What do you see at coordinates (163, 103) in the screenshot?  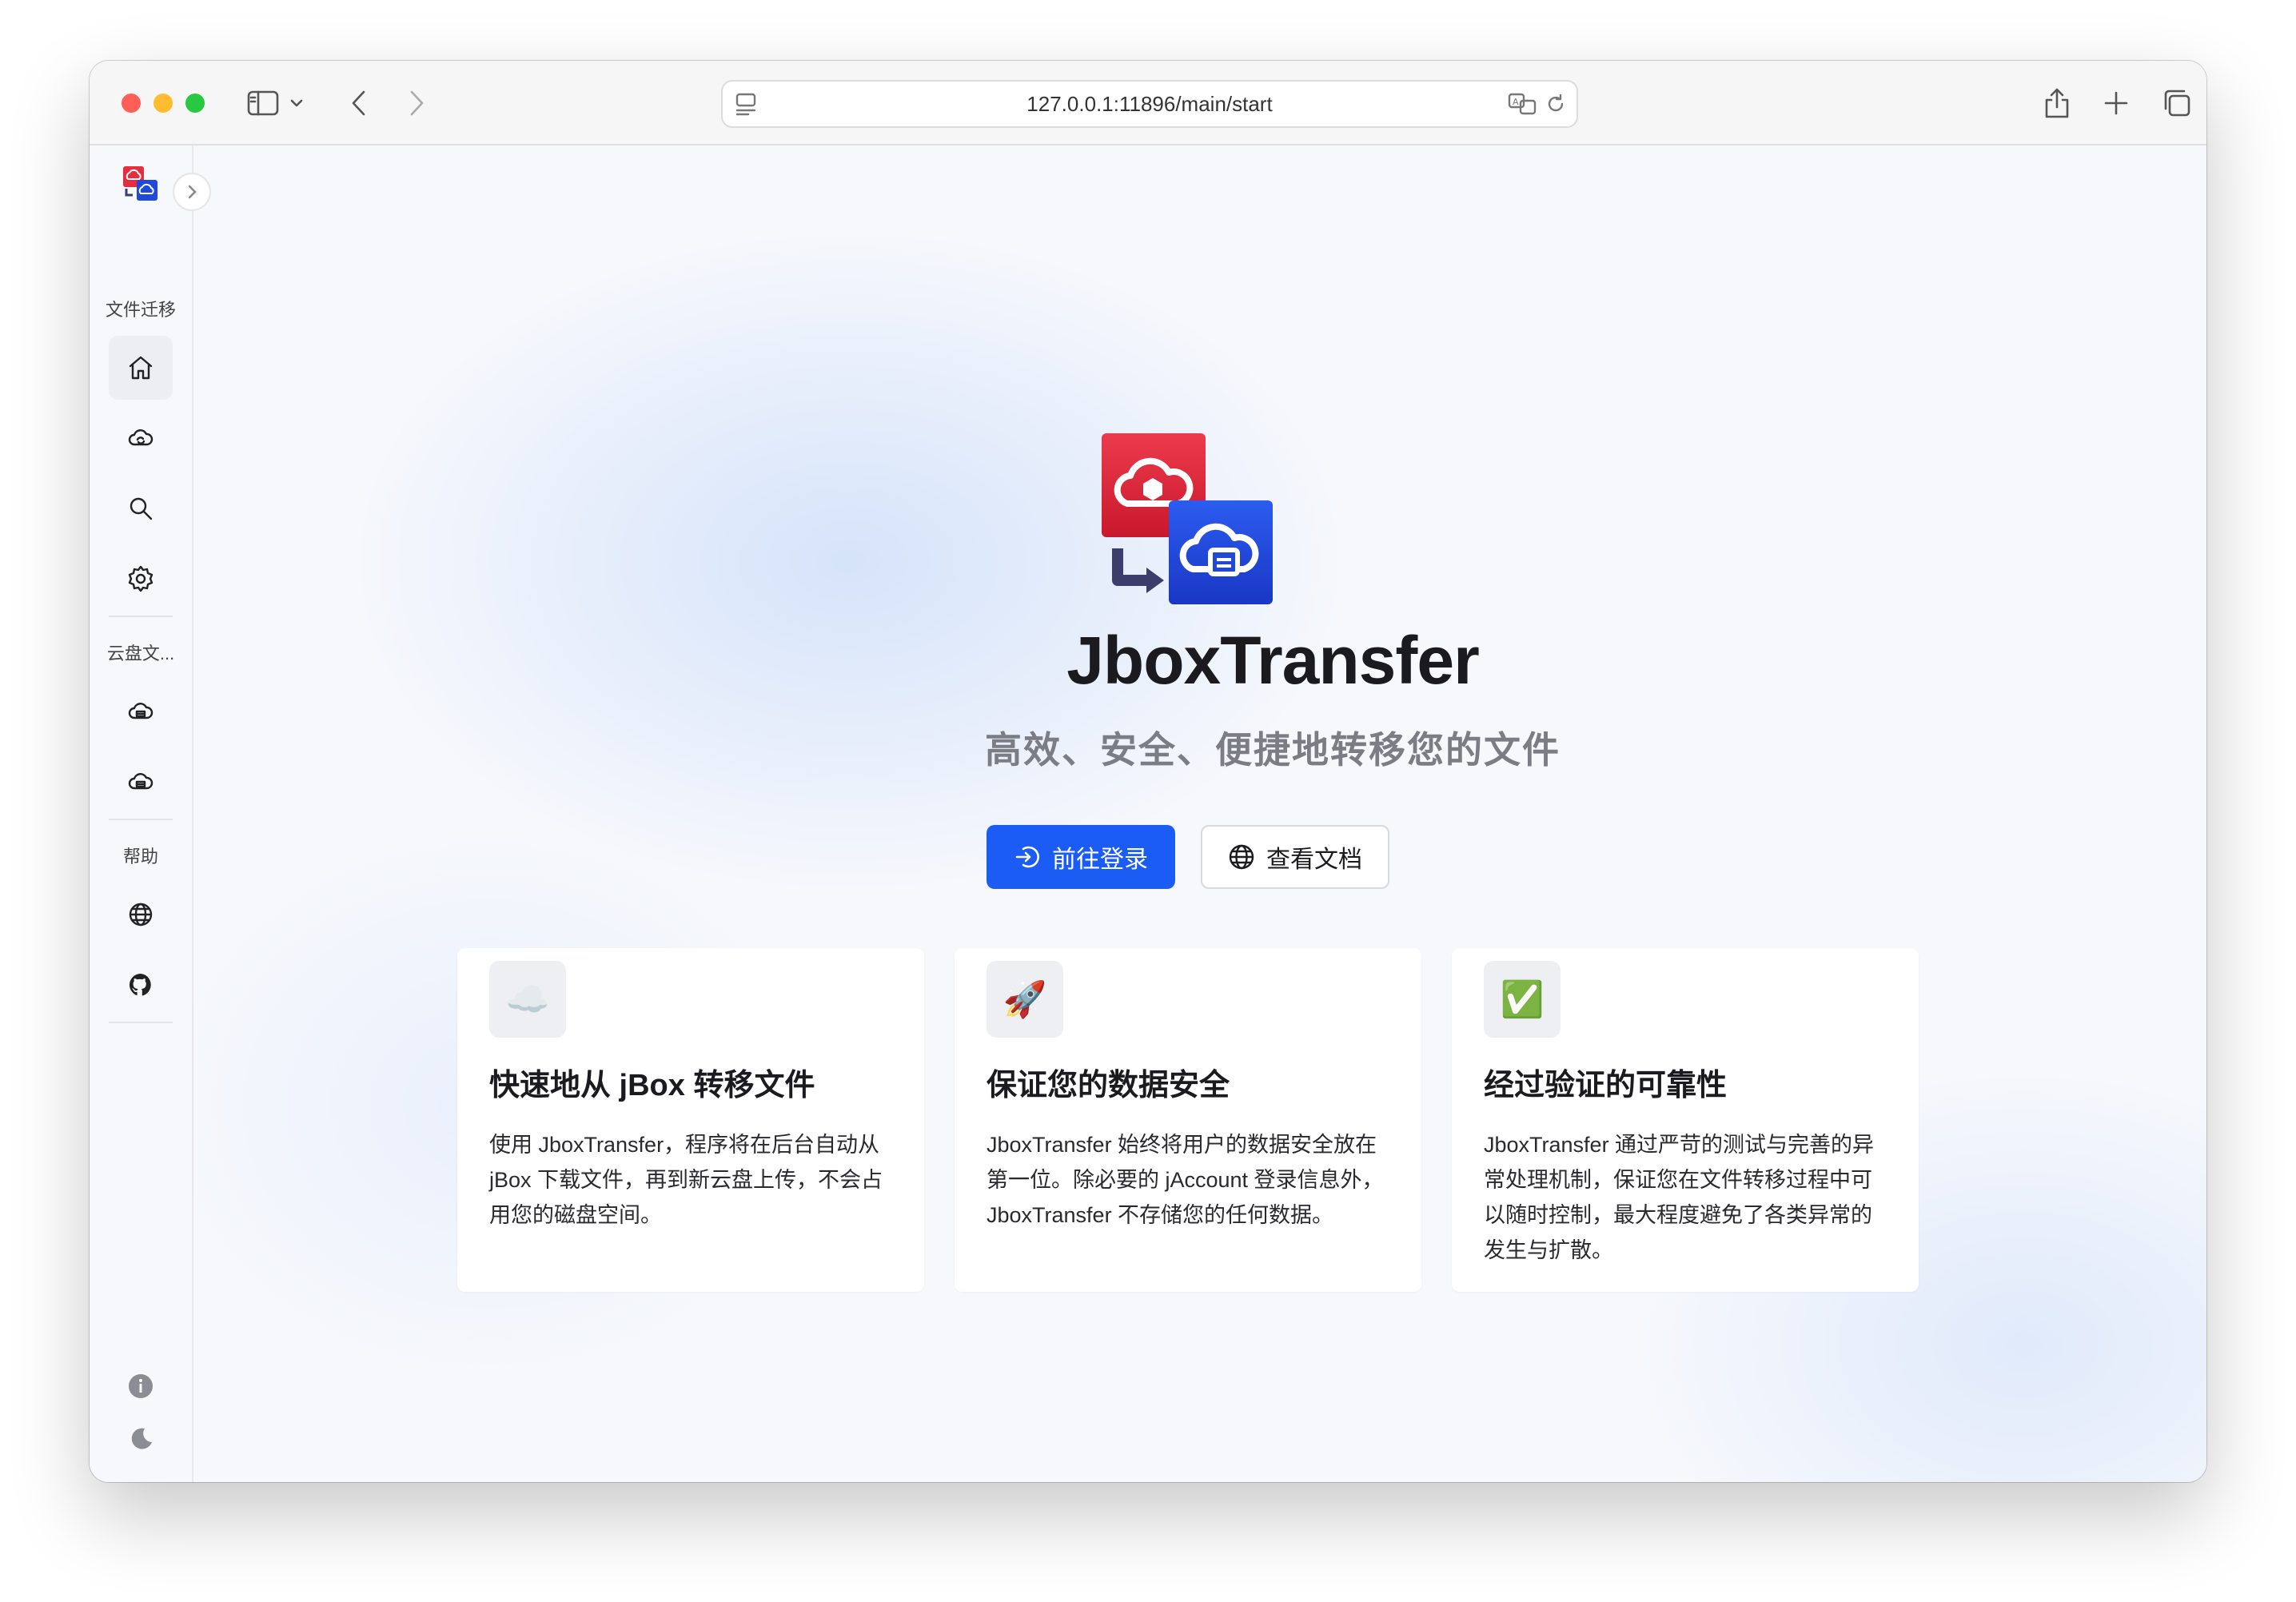 I see `minimize-window-button` at bounding box center [163, 103].